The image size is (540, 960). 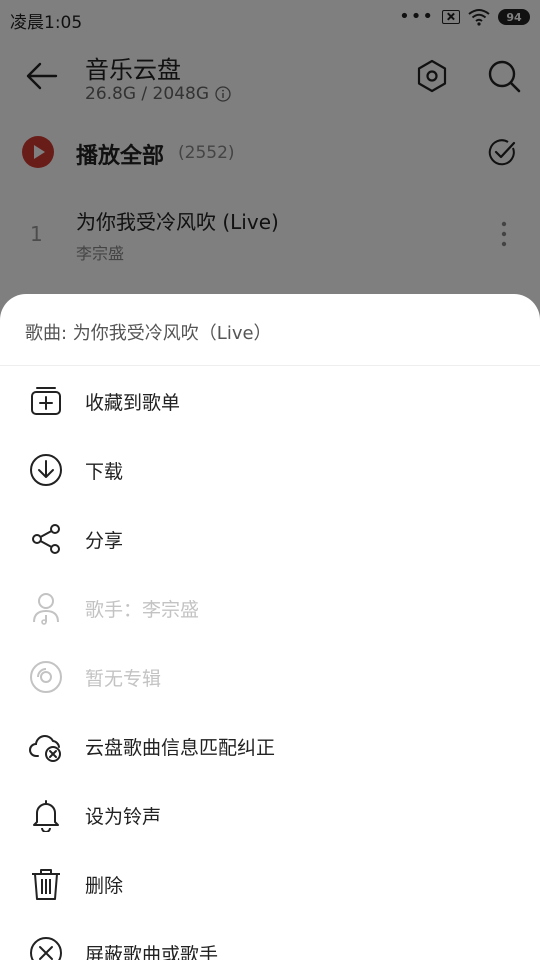 What do you see at coordinates (104, 472) in the screenshot?
I see `menu-item-label: 下载` at bounding box center [104, 472].